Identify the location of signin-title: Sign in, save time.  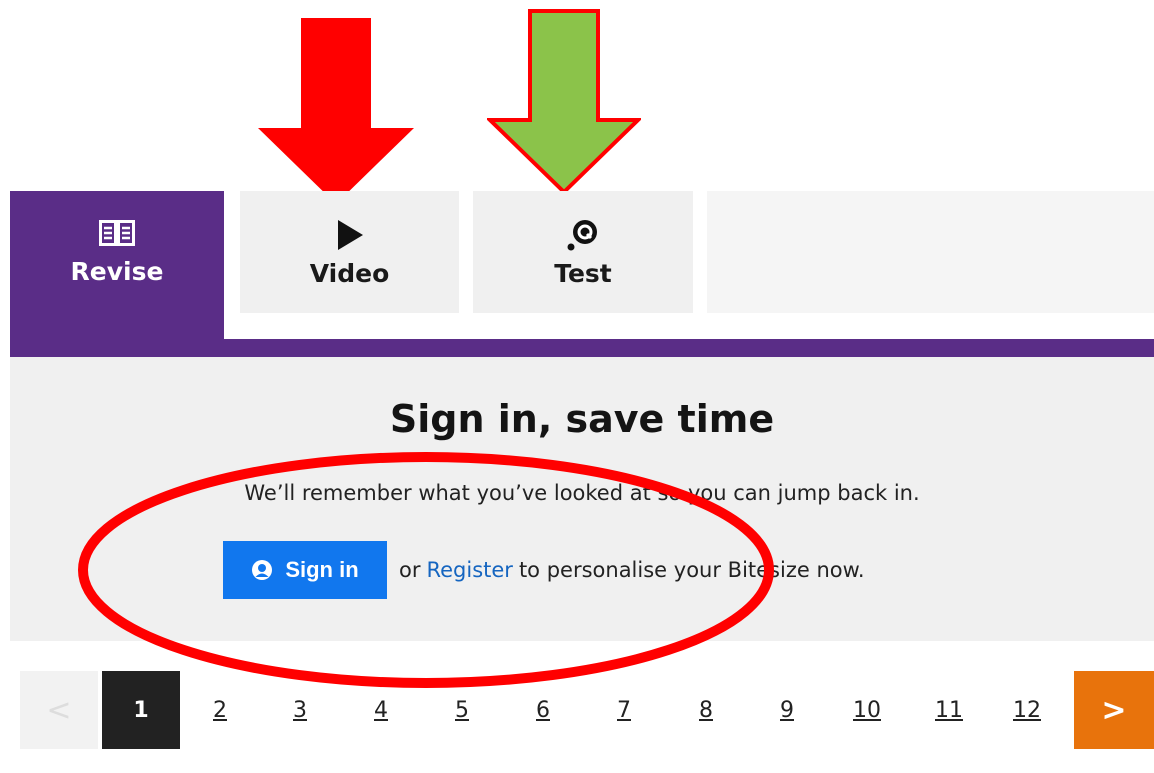
(582, 419).